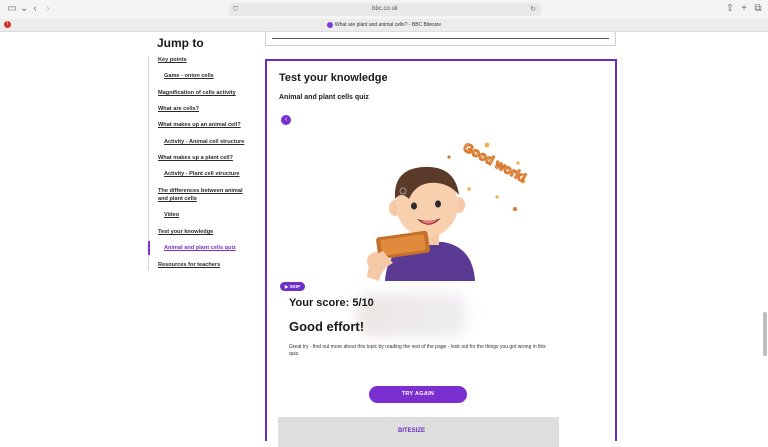 The width and height of the screenshot is (768, 447). I want to click on previous-section-card, so click(440, 38).